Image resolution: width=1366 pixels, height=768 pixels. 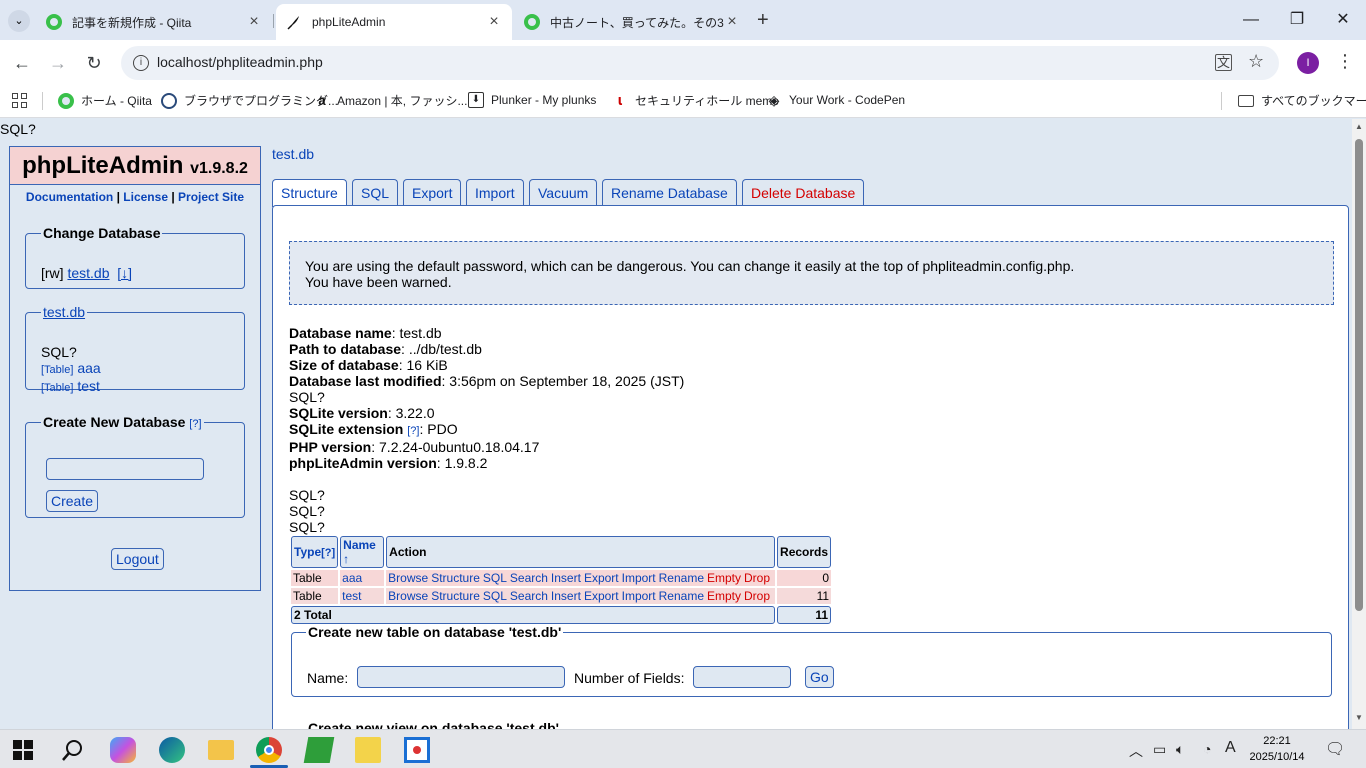 What do you see at coordinates (88, 273) in the screenshot?
I see `database-link: test.db` at bounding box center [88, 273].